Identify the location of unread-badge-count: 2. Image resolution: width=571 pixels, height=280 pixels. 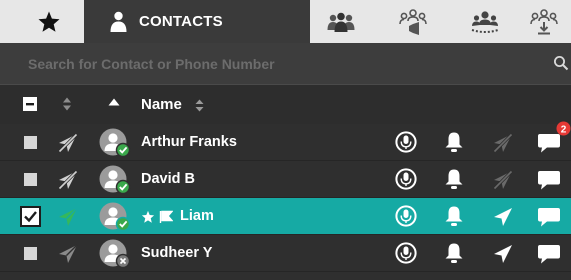
(564, 130).